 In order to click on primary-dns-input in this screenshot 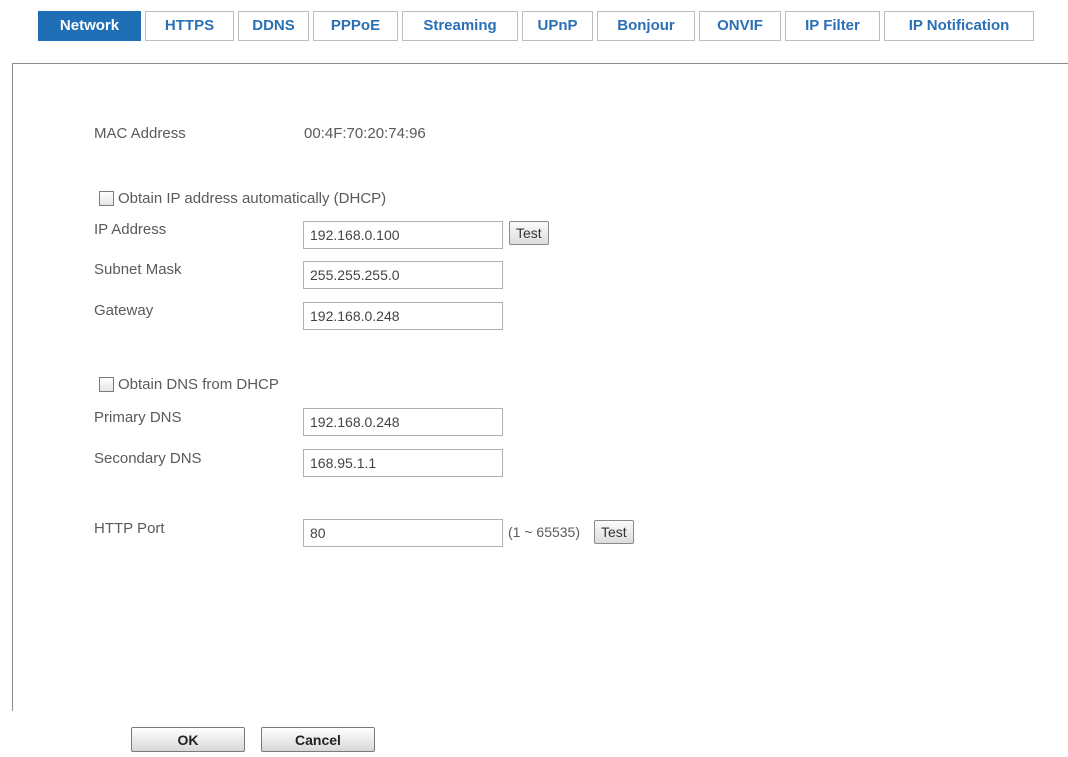, I will do `click(403, 422)`.